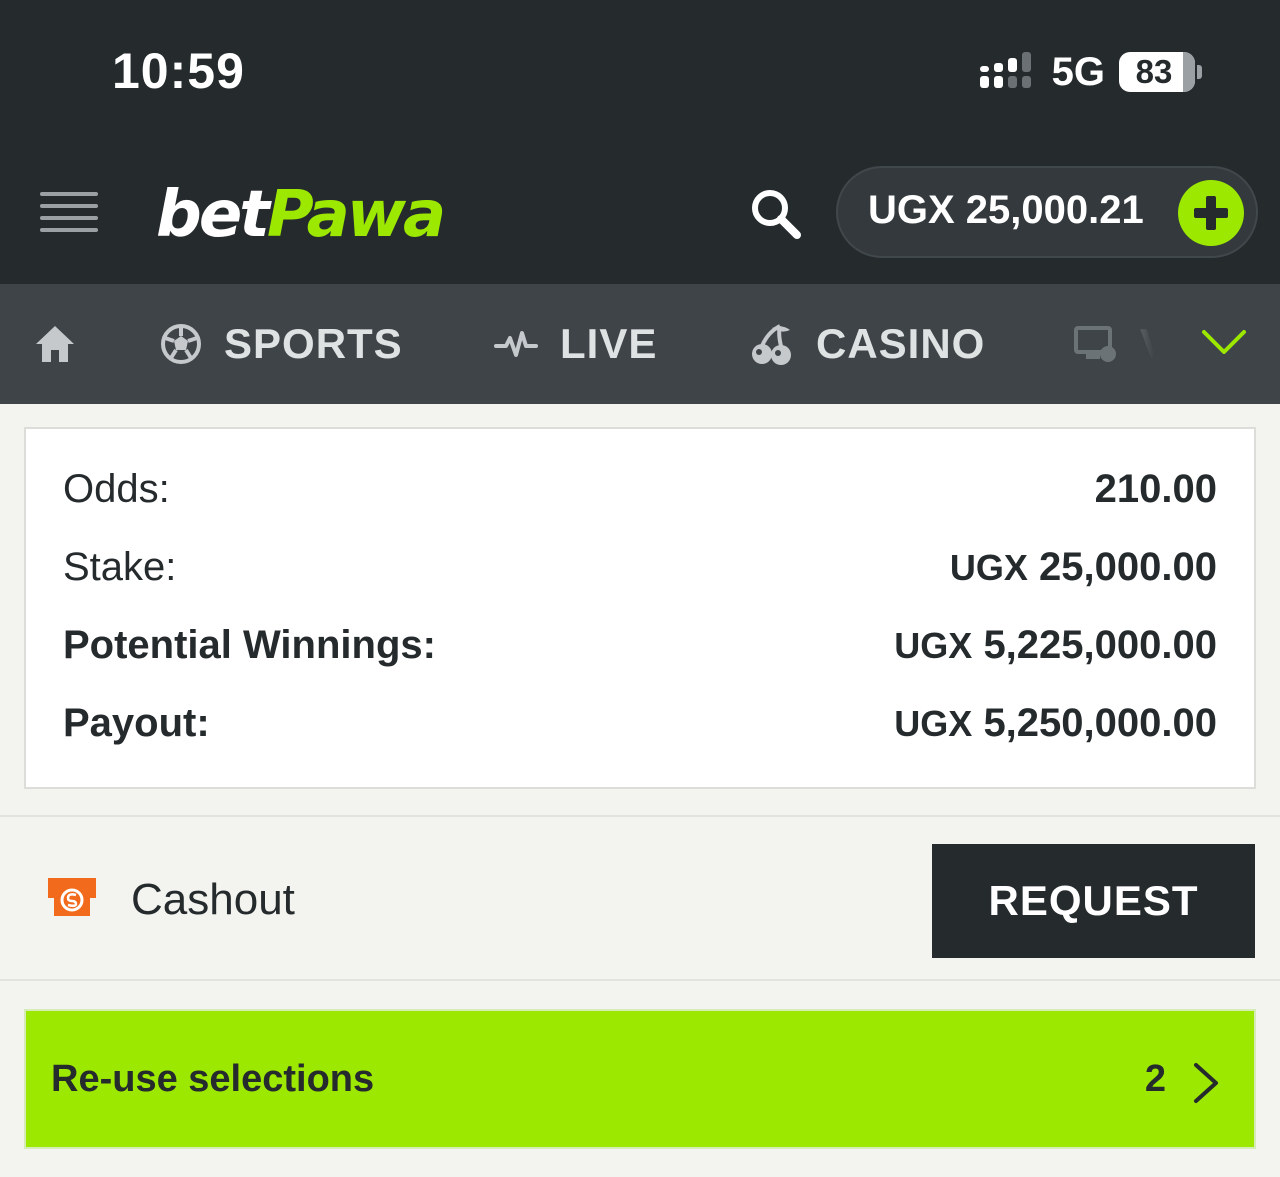 This screenshot has width=1280, height=1177. I want to click on status-time: 10:59, so click(178, 71).